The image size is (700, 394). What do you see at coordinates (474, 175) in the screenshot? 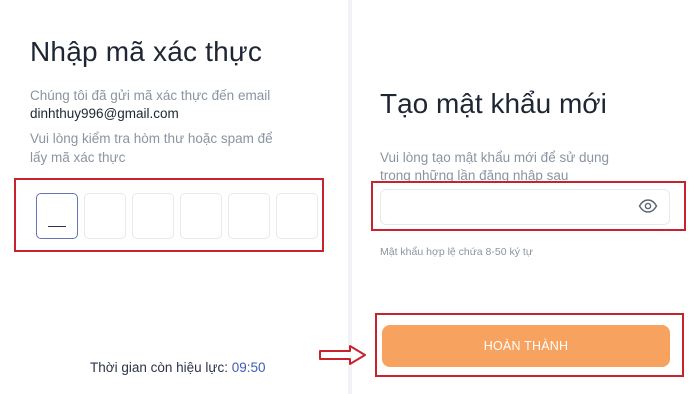
I see `new-password-description-cont: trong những lần đăng nhập sau` at bounding box center [474, 175].